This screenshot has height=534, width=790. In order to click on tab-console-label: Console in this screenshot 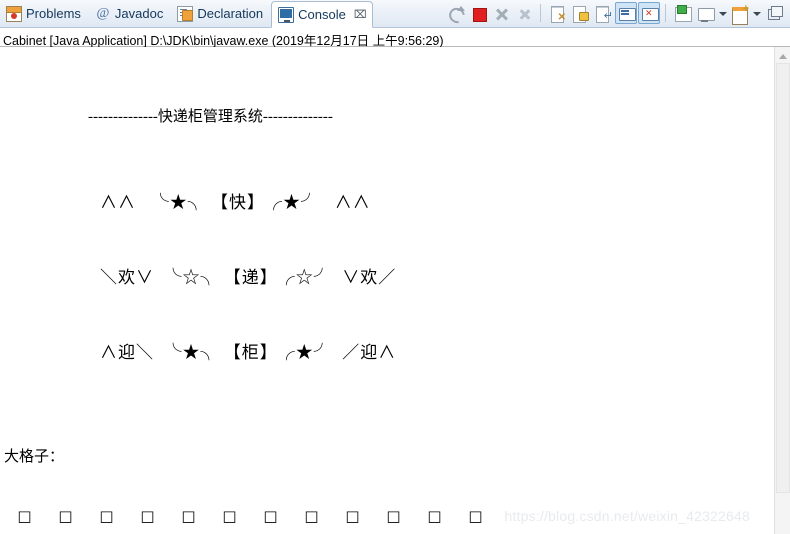, I will do `click(322, 14)`.